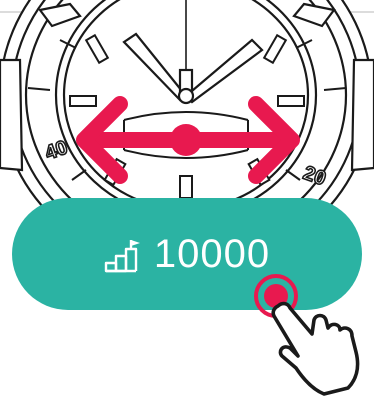 Image resolution: width=374 pixels, height=397 pixels. What do you see at coordinates (212, 253) in the screenshot?
I see `step-goal-value: 10000` at bounding box center [212, 253].